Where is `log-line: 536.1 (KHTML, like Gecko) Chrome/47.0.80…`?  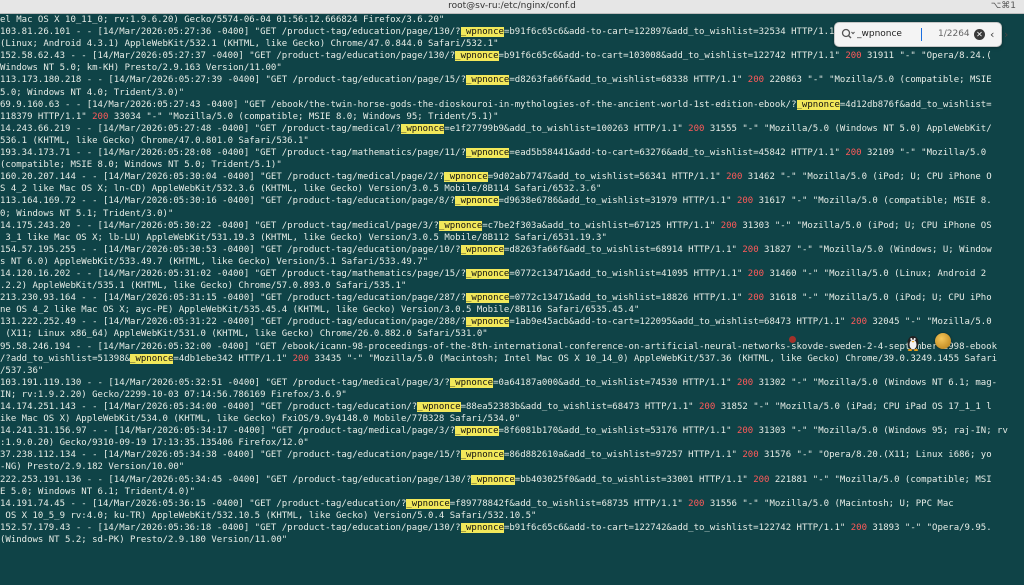 log-line: 536.1 (KHTML, like Gecko) Chrome/47.0.80… is located at coordinates (154, 140).